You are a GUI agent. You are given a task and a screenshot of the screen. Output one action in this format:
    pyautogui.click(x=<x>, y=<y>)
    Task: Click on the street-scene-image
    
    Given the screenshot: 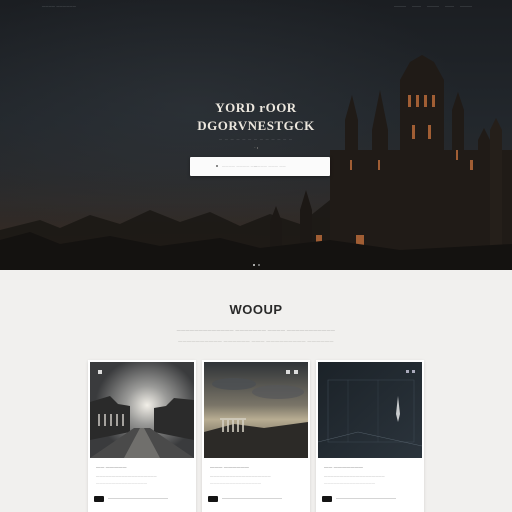 What is the action you would take?
    pyautogui.click(x=142, y=410)
    